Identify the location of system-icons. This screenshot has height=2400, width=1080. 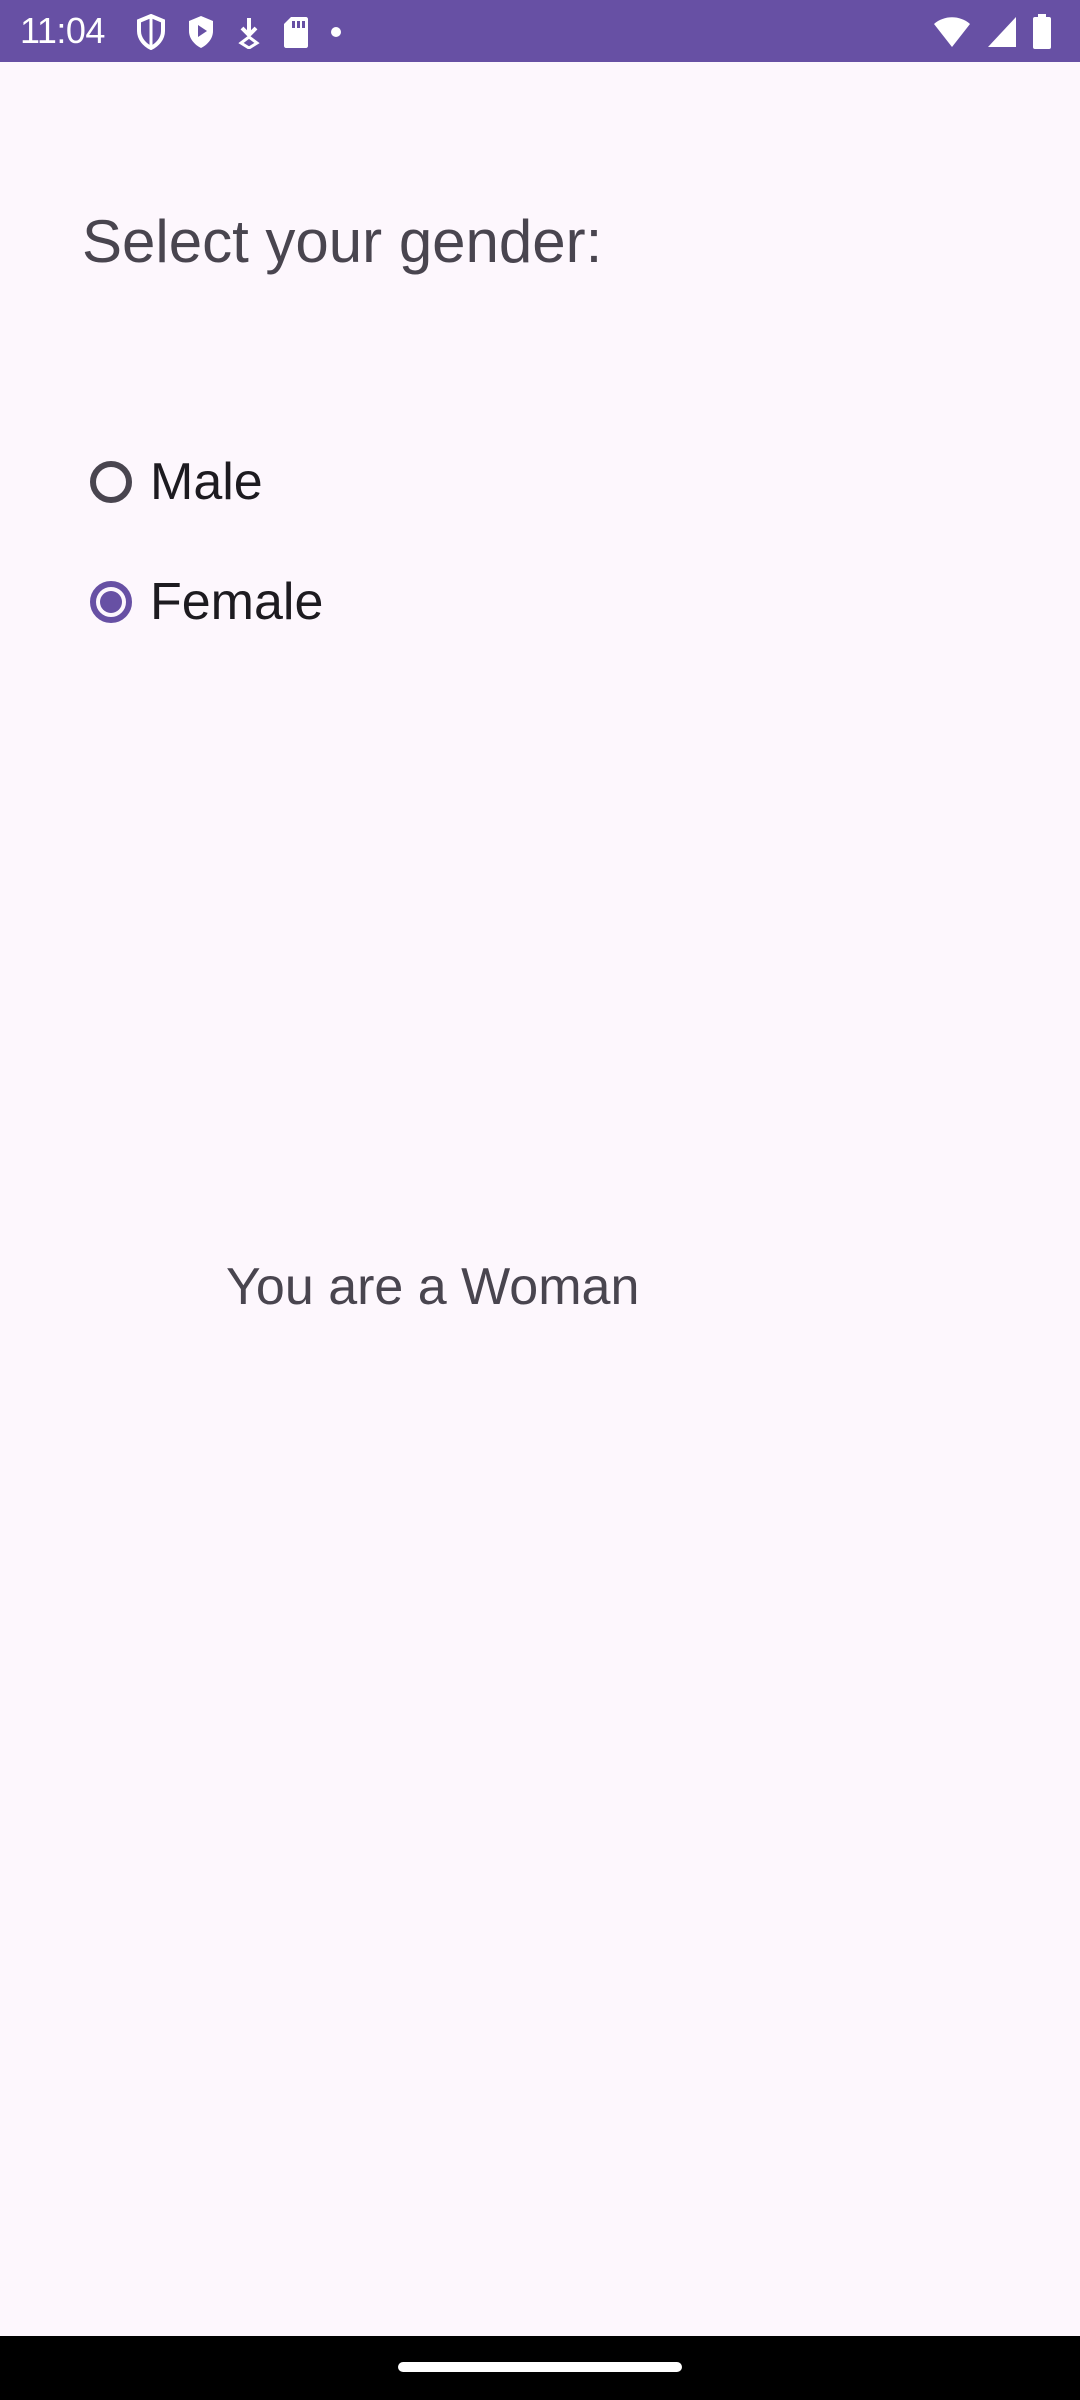
(992, 32).